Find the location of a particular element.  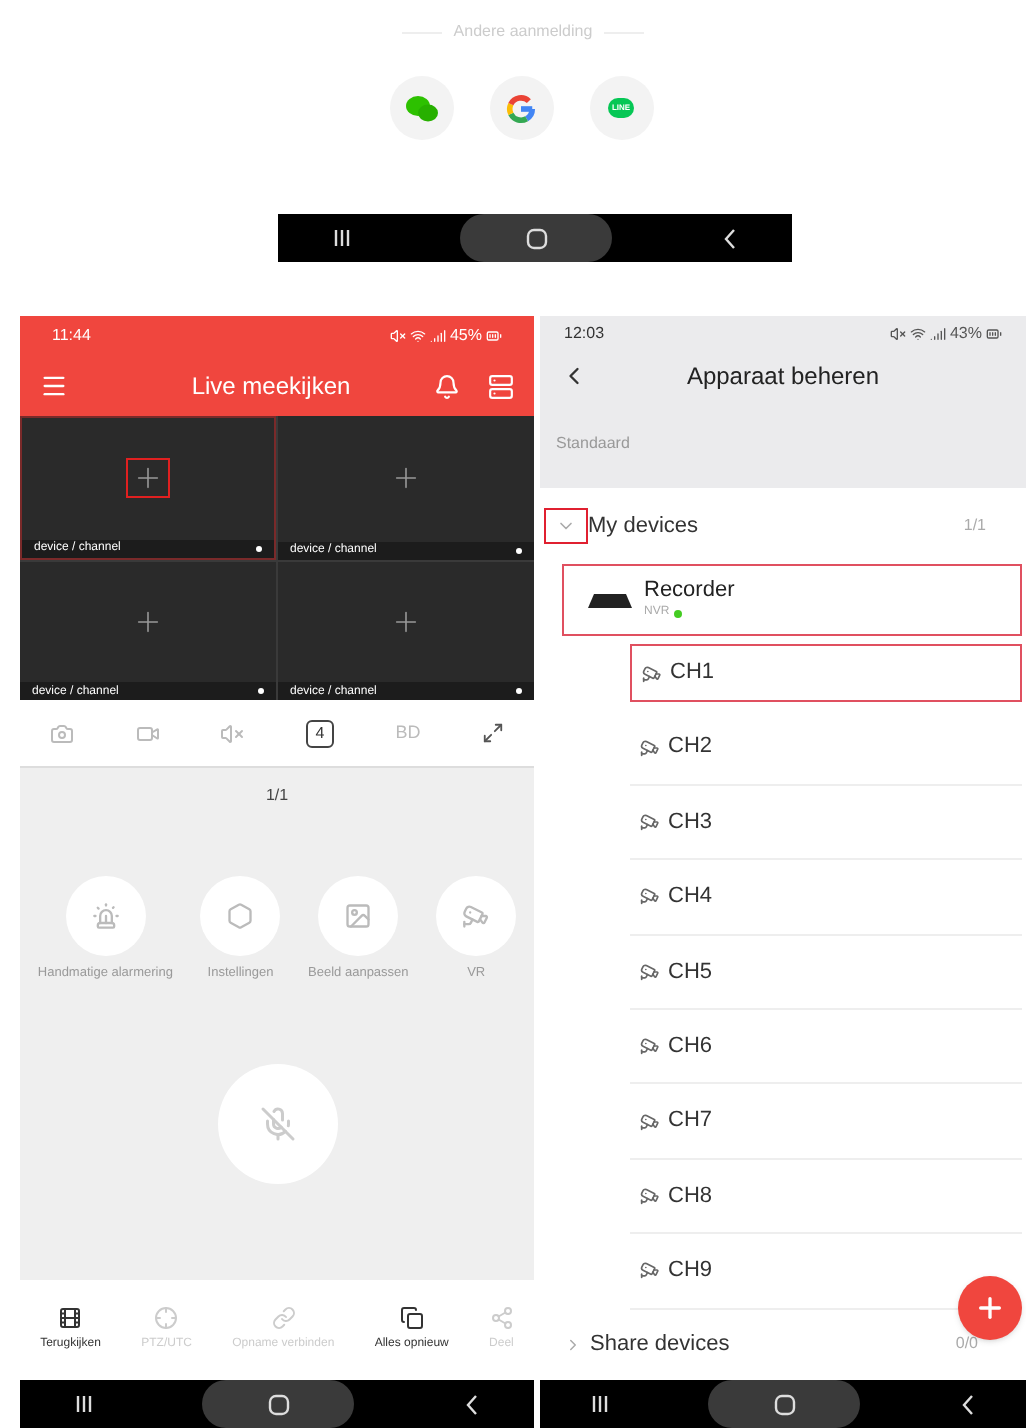

settings-icon is located at coordinates (240, 916).